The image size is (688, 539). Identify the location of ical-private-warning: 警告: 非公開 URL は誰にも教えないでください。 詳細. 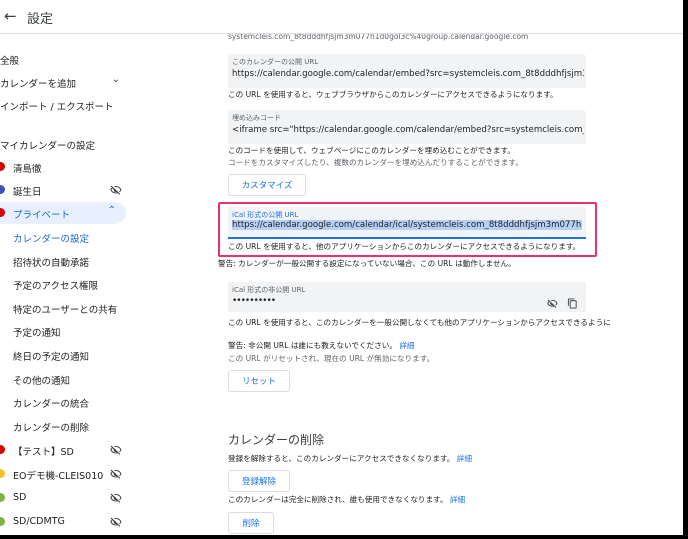
(321, 345).